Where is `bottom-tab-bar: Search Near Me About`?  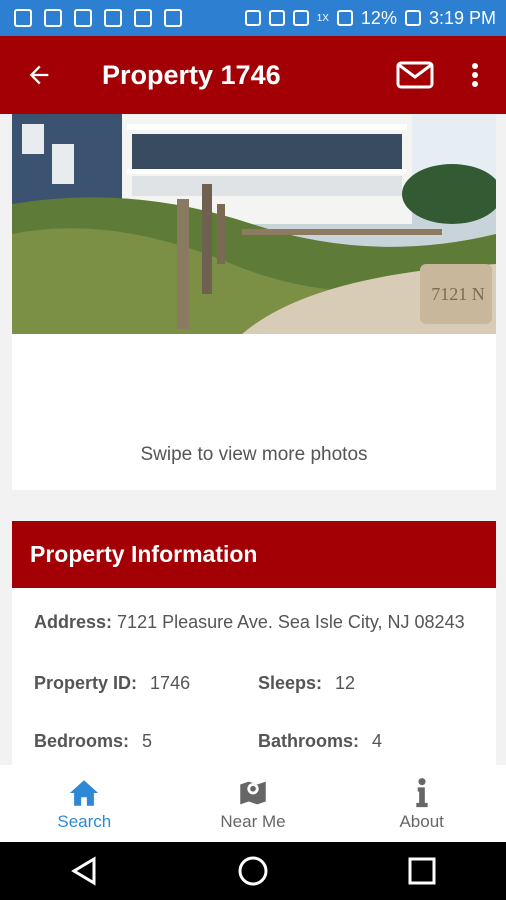 bottom-tab-bar: Search Near Me About is located at coordinates (253, 803).